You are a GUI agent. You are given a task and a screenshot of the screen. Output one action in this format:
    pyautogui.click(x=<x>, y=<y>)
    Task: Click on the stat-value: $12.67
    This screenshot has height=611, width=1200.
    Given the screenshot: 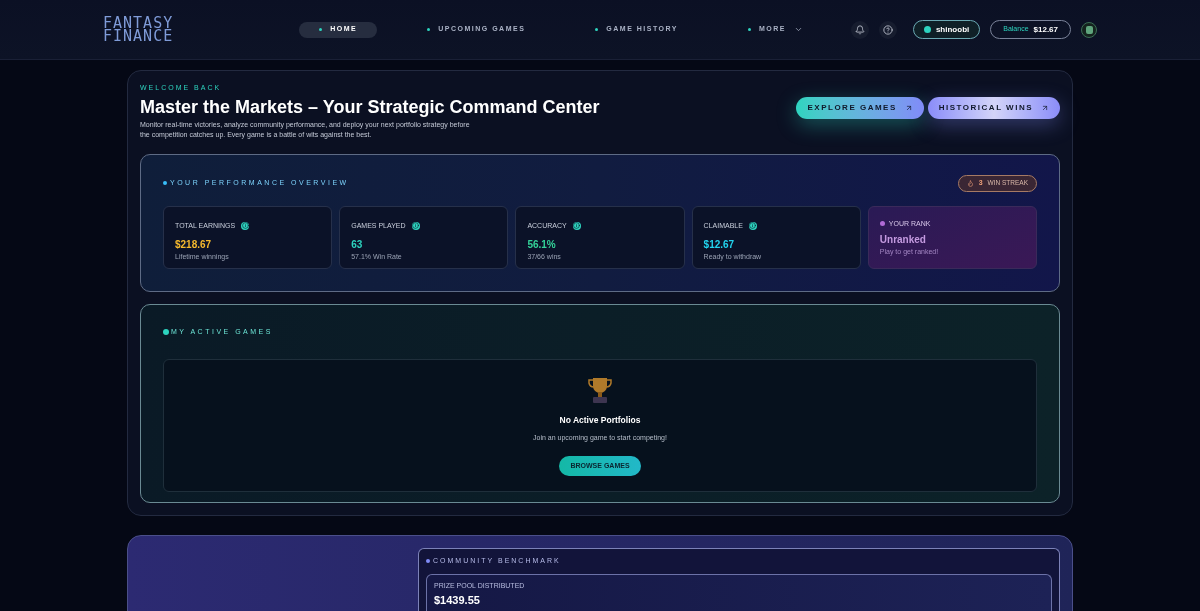 What is the action you would take?
    pyautogui.click(x=719, y=245)
    